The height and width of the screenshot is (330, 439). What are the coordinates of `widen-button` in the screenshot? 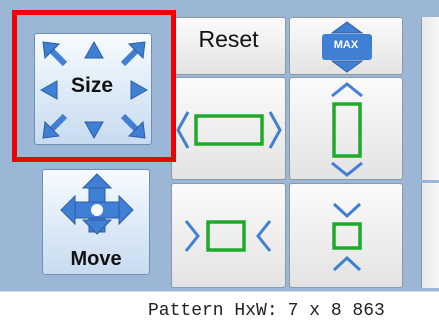 It's located at (228, 128).